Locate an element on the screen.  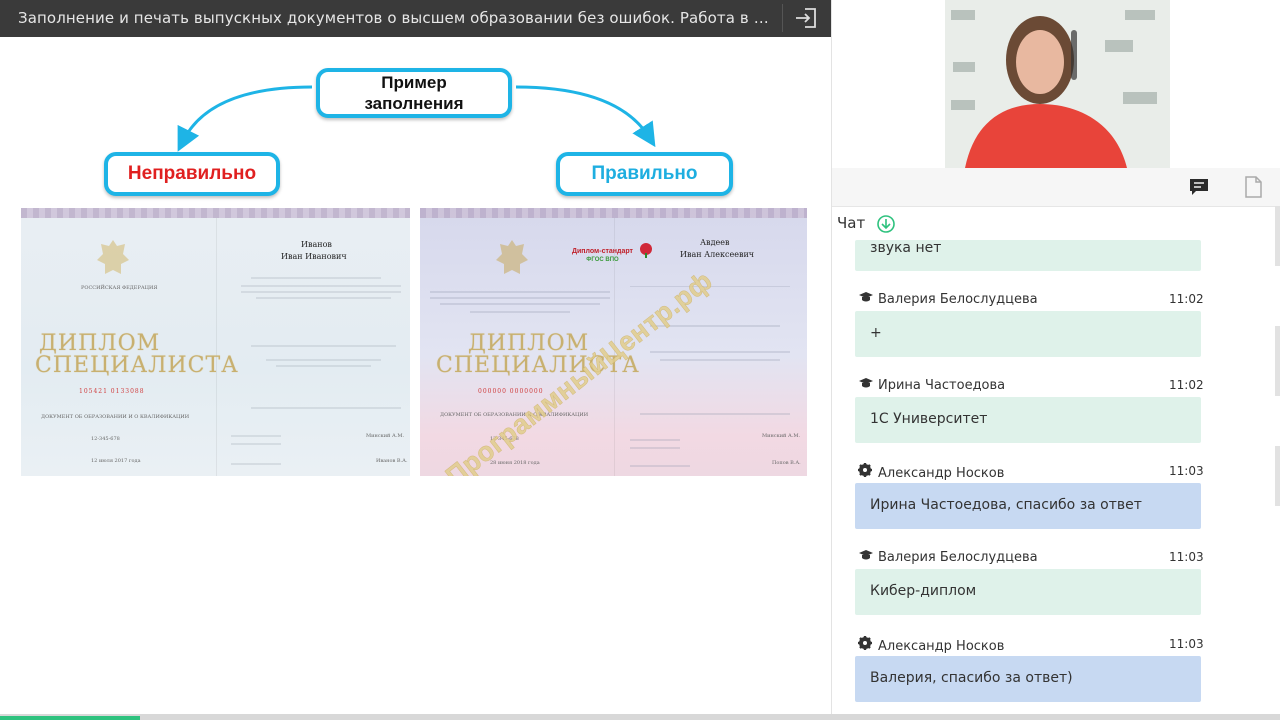
message-text: Ирина Частоедова, спасибо за ответ is located at coordinates (1006, 505).